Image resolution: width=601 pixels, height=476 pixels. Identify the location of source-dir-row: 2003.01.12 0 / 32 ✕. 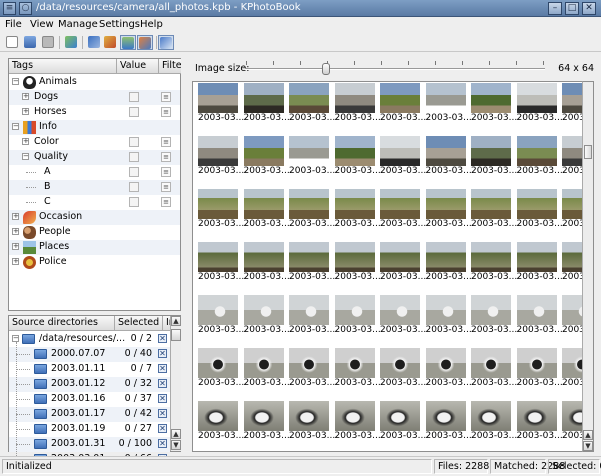
(89, 384).